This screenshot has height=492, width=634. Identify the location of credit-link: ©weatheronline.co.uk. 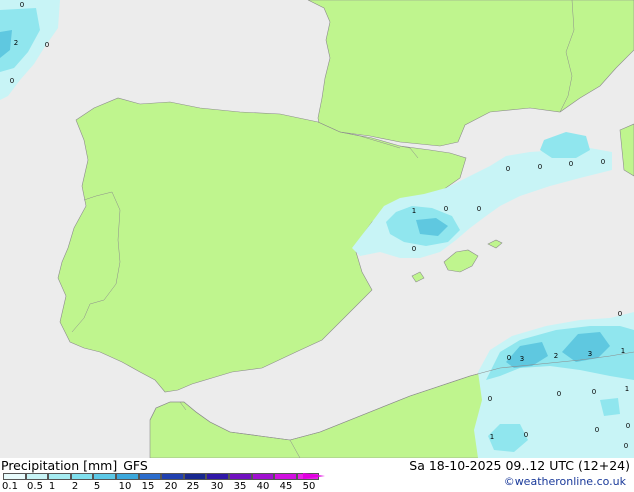
(565, 481).